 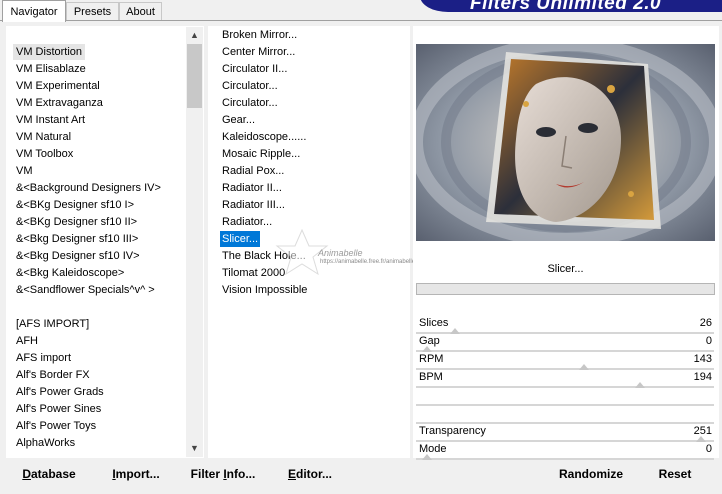 I want to click on category-item: &<Bkg Designer sf10 IV>, so click(x=78, y=256).